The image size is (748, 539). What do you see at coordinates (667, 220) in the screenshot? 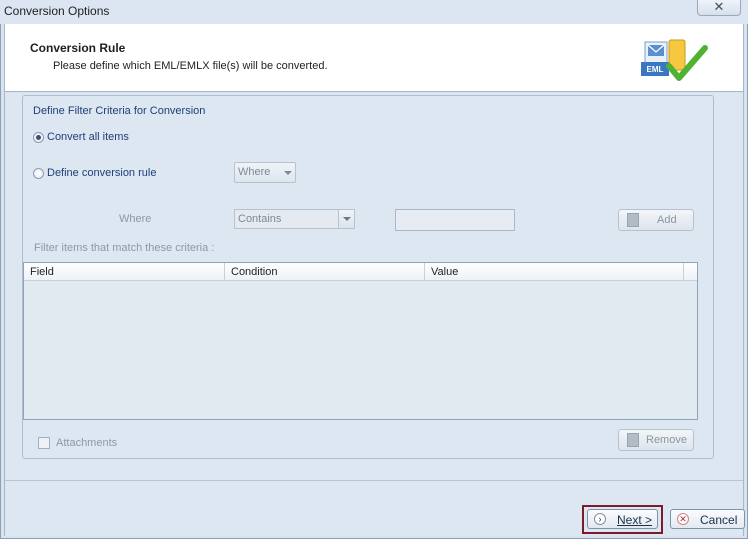
I see `add-button-label: Add` at bounding box center [667, 220].